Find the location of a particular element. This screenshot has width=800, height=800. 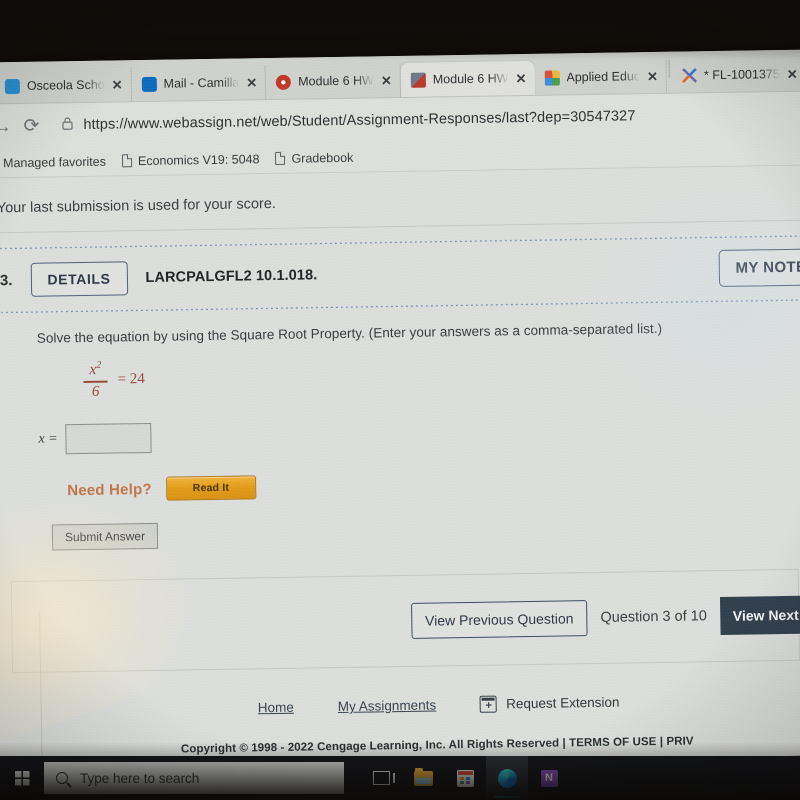

home-link: Home is located at coordinates (276, 708).